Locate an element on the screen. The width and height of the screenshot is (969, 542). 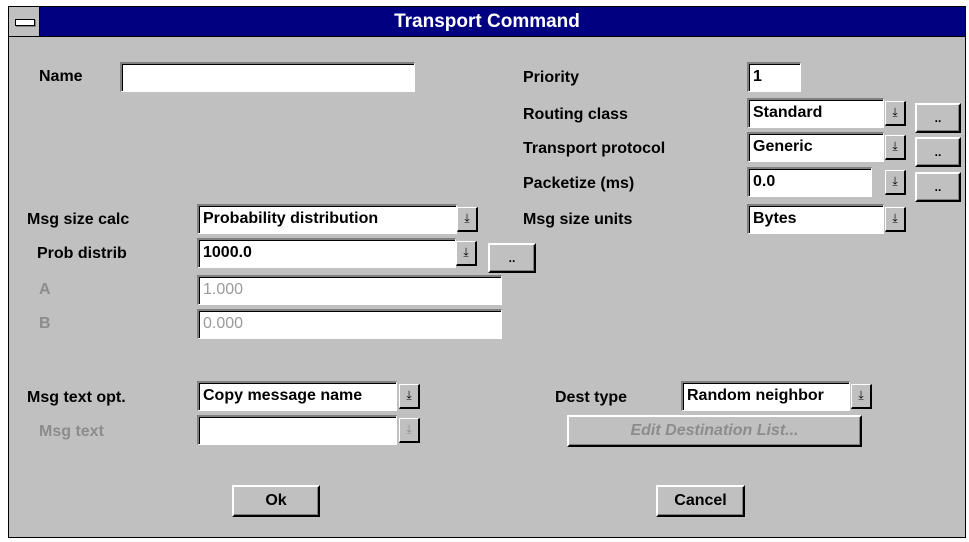
b-label: B is located at coordinates (45, 323).